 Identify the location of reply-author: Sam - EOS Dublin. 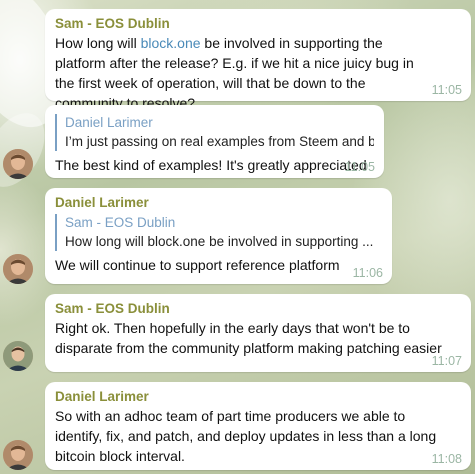
(120, 222).